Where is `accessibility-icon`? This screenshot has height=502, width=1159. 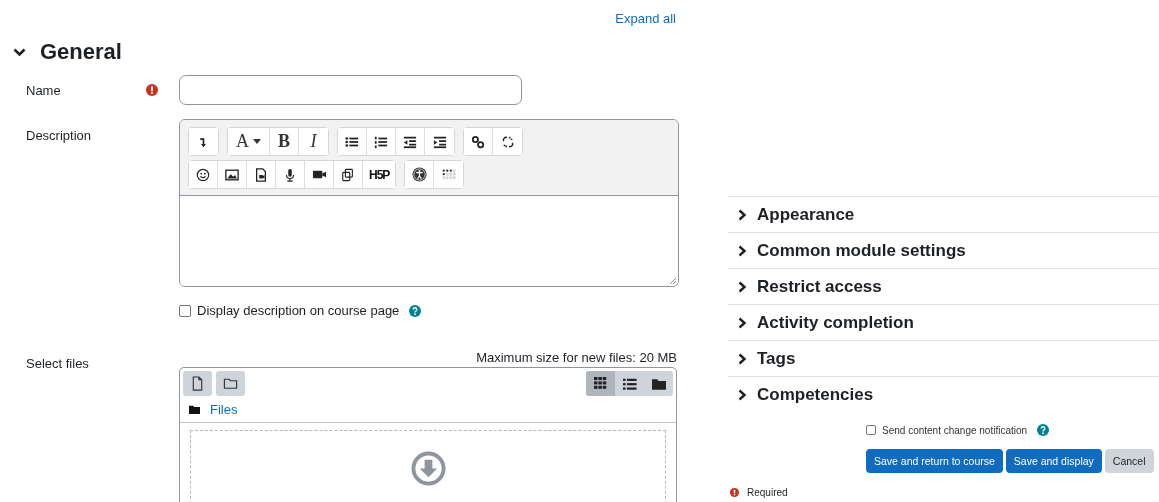 accessibility-icon is located at coordinates (419, 174).